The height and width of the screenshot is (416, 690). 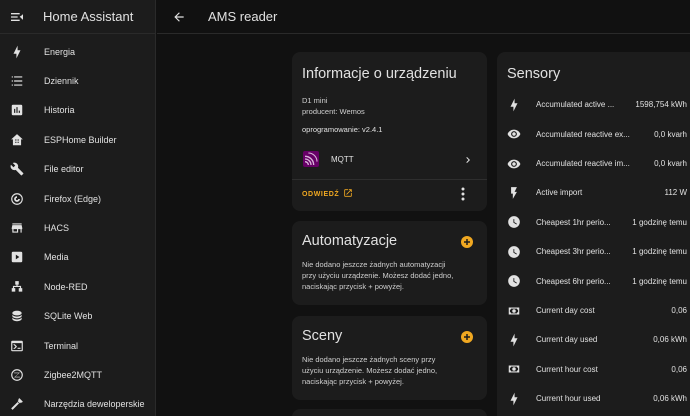 I want to click on add-automation-plus-icon, so click(x=467, y=242).